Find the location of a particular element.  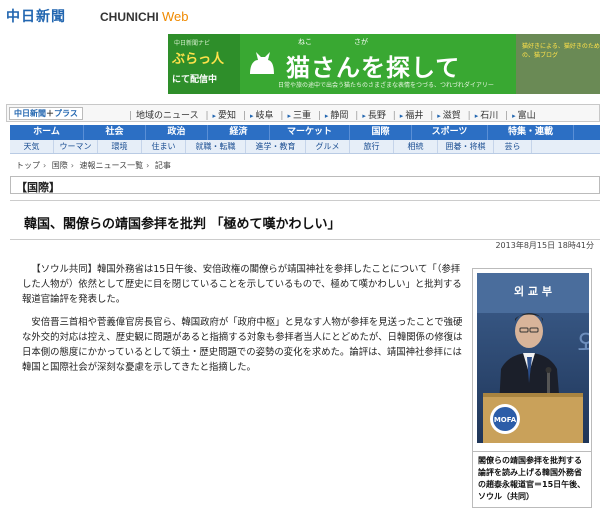

svg-text: 외 is located at coordinates (583, 345).